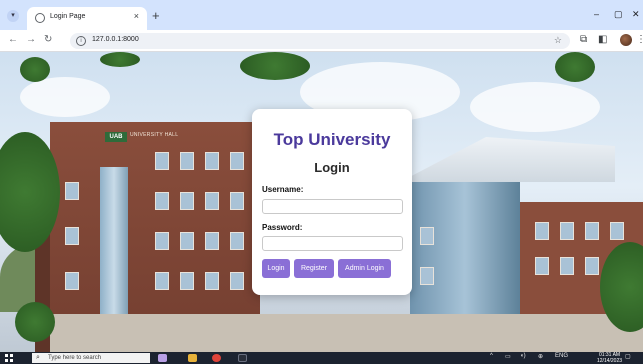 This screenshot has width=643, height=364. What do you see at coordinates (314, 268) in the screenshot?
I see `register-button: Register` at bounding box center [314, 268].